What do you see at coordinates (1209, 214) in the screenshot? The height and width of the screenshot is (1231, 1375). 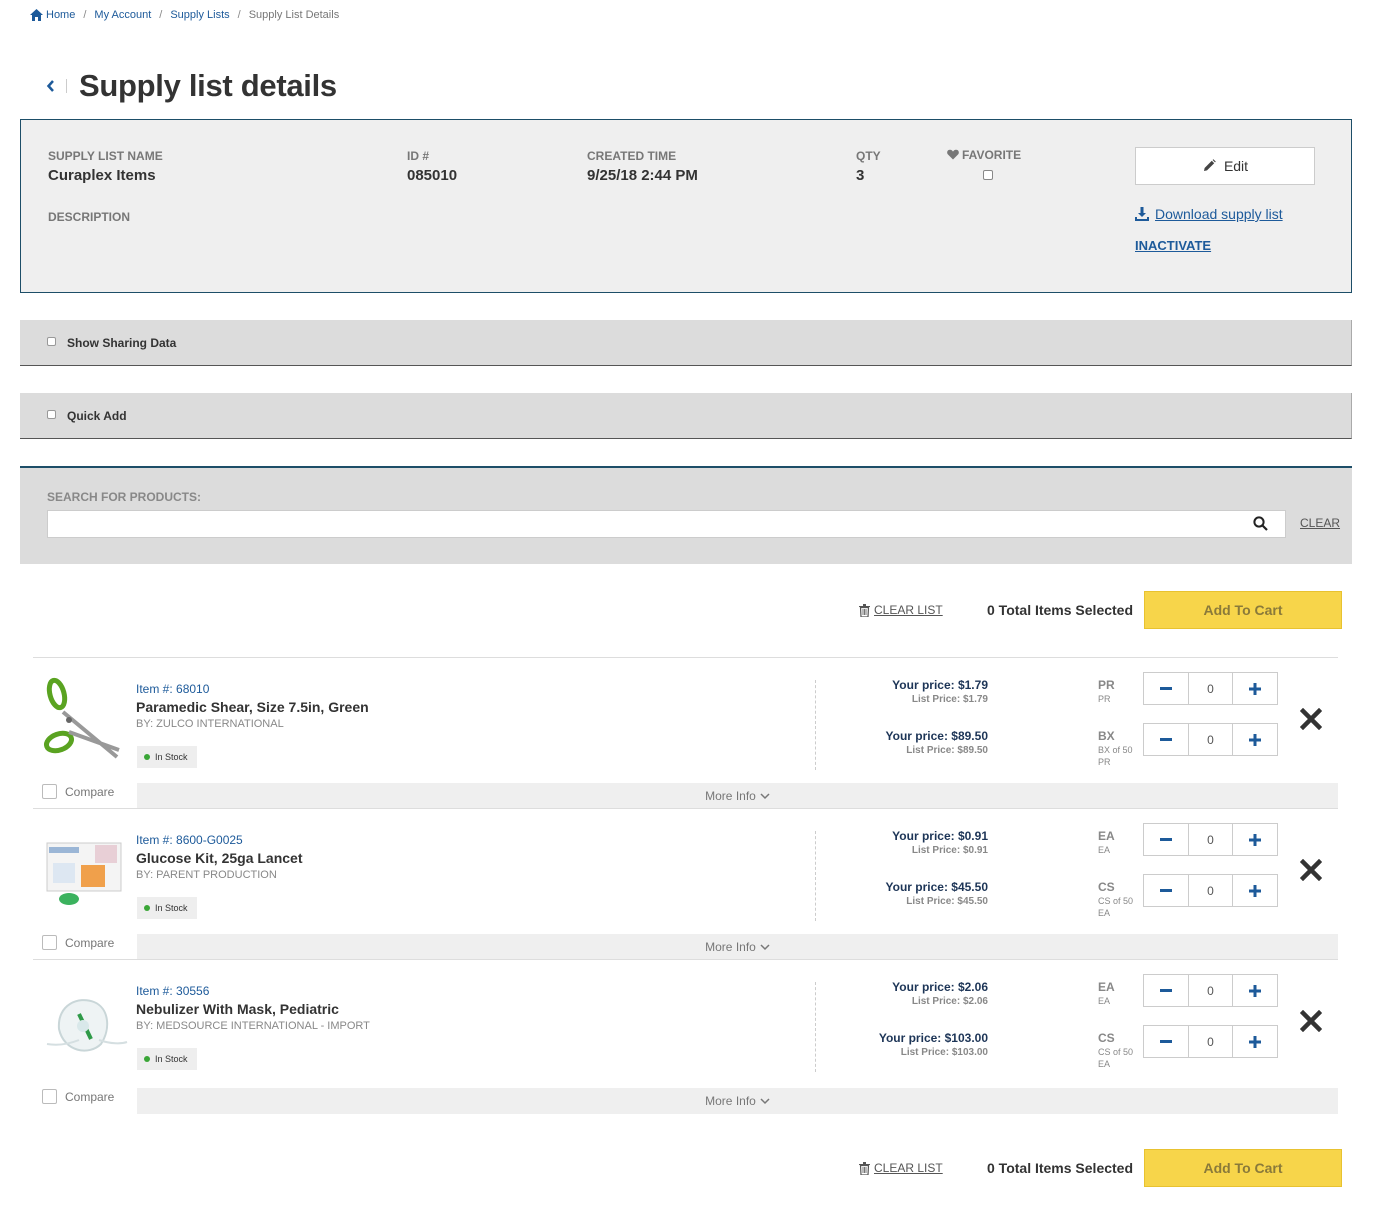 I see `download-supply-list-link: Download supply list` at bounding box center [1209, 214].